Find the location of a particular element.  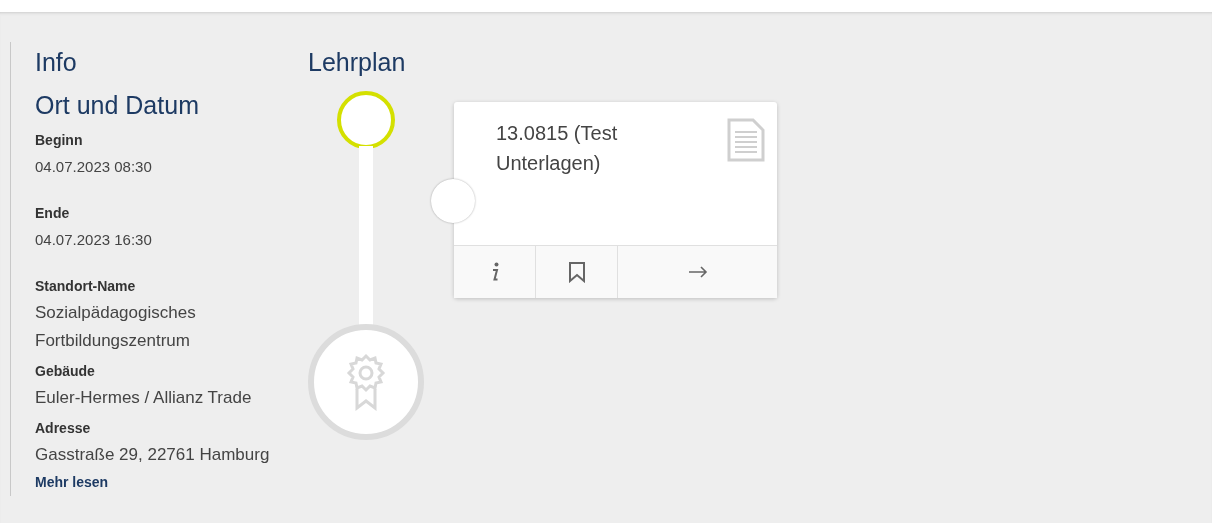

curriculum-heading: Lehrplan is located at coordinates (357, 61).